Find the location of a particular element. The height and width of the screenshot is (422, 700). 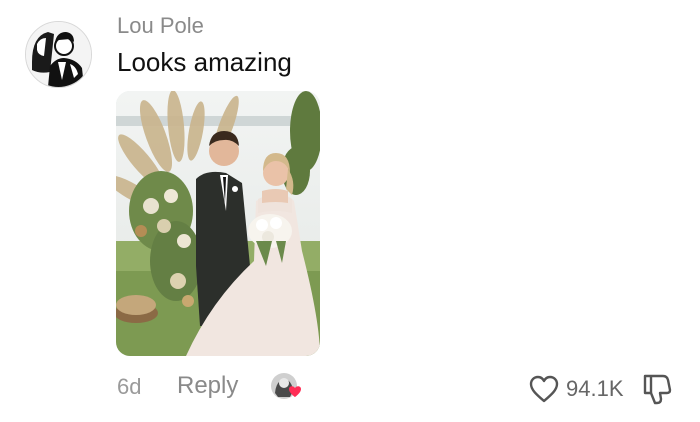

like-button: 94.1K is located at coordinates (576, 389).